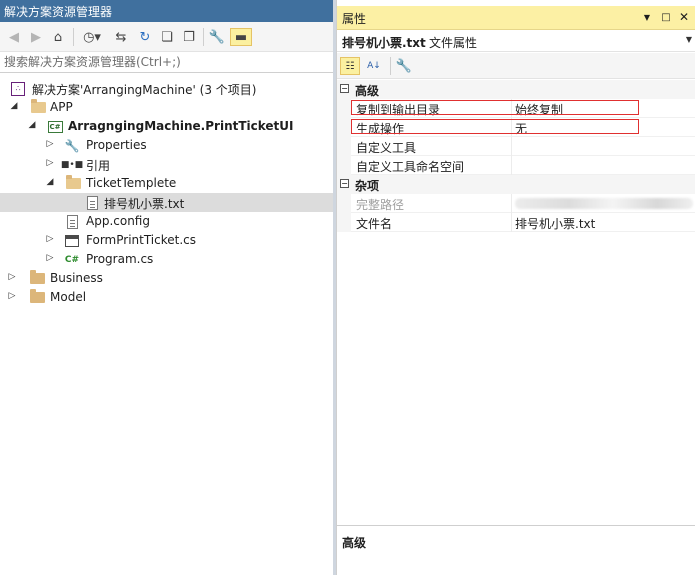 The image size is (695, 575). I want to click on blurred-value, so click(604, 203).